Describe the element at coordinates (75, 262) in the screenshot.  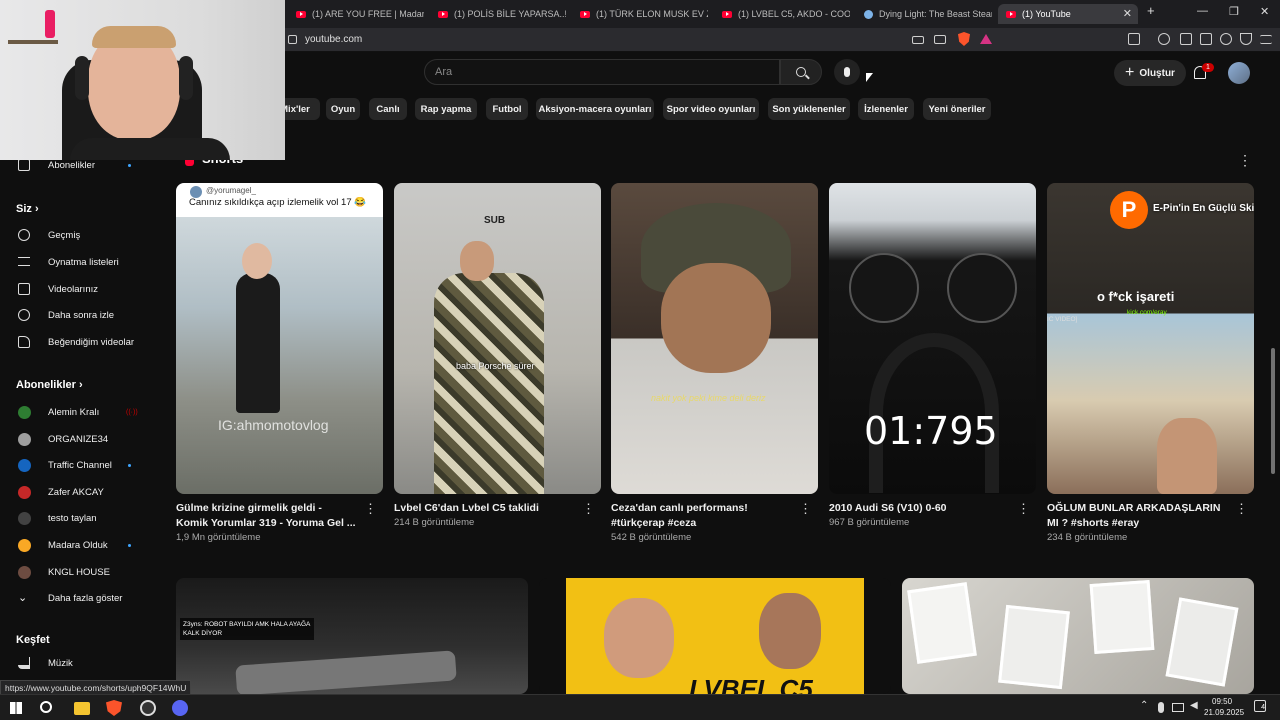
I see `sidebar-item-playlists: Oynatma listeleri` at that location.